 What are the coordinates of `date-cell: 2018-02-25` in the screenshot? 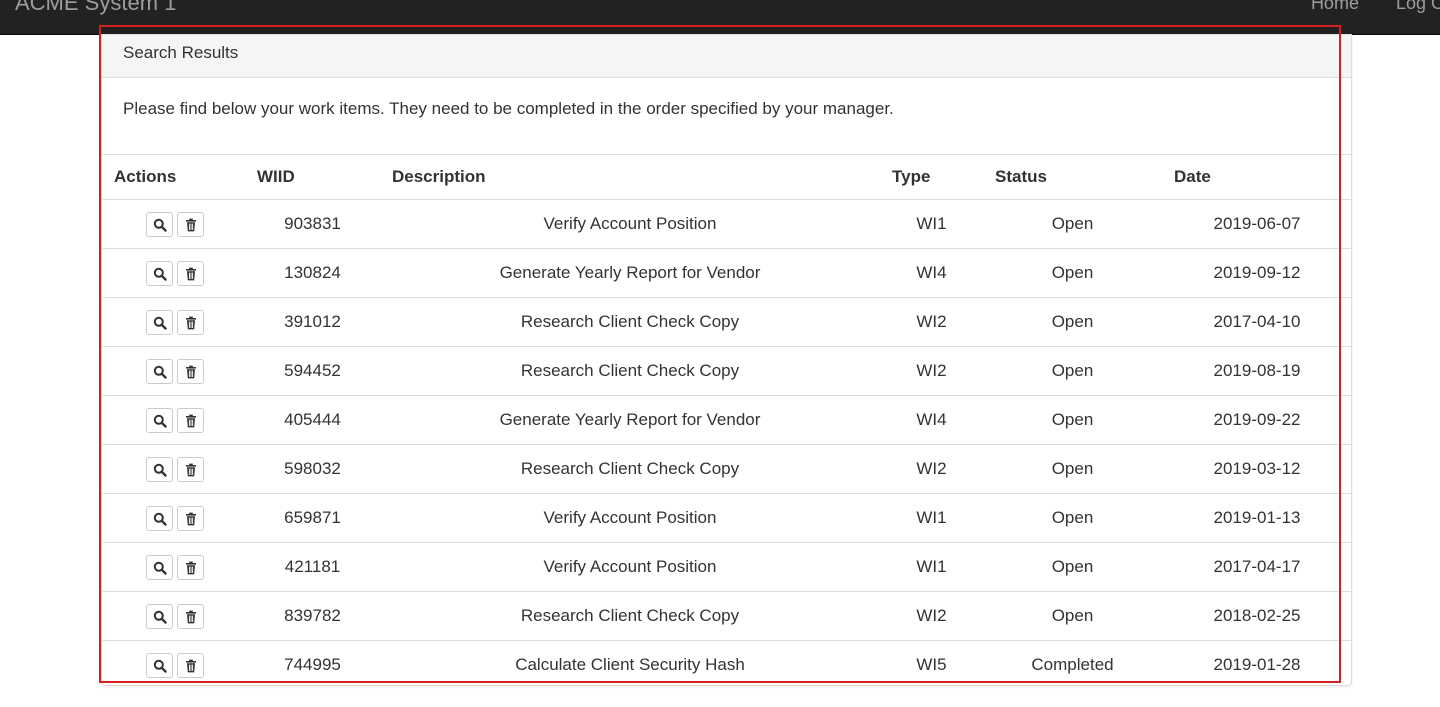 It's located at (1256, 616).